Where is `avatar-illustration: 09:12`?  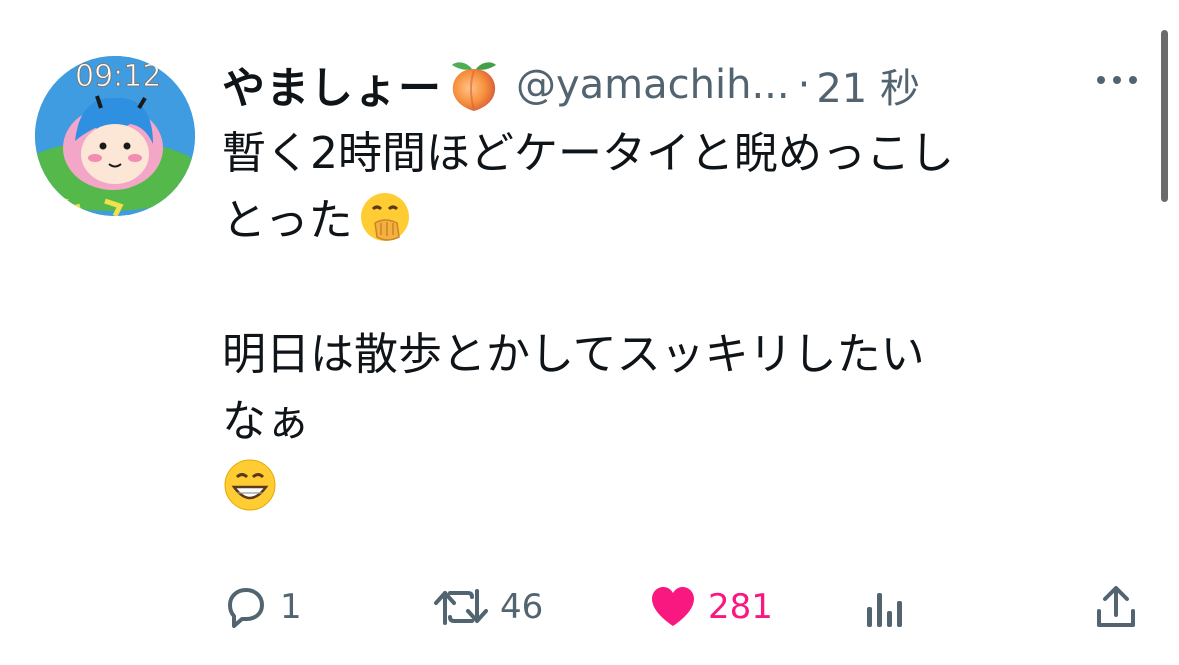 avatar-illustration: 09:12 is located at coordinates (115, 136).